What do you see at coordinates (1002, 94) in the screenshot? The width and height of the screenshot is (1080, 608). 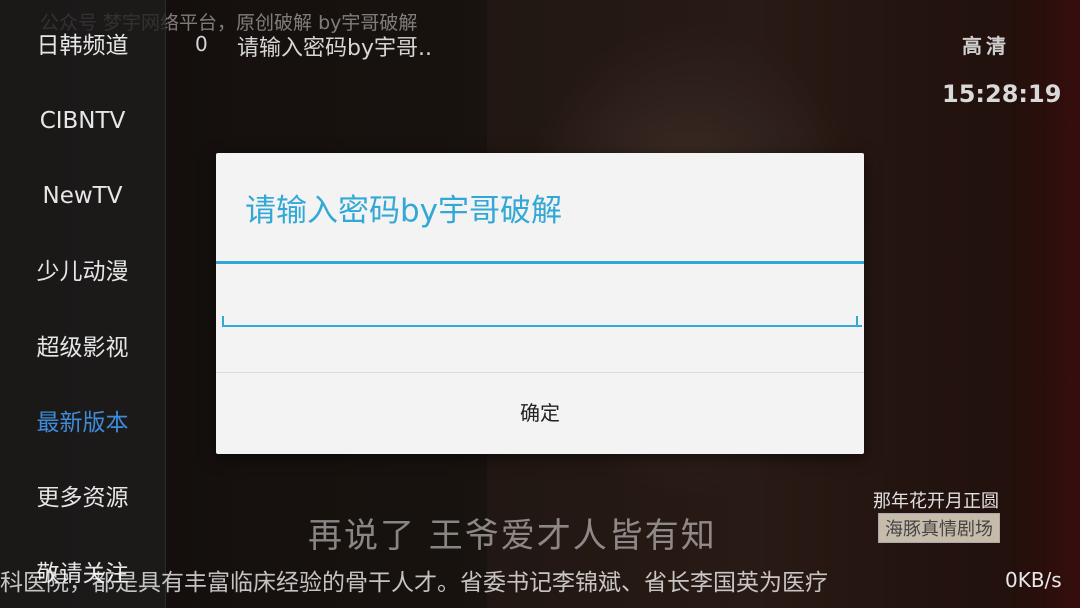 I see `clock: 15:28:19` at bounding box center [1002, 94].